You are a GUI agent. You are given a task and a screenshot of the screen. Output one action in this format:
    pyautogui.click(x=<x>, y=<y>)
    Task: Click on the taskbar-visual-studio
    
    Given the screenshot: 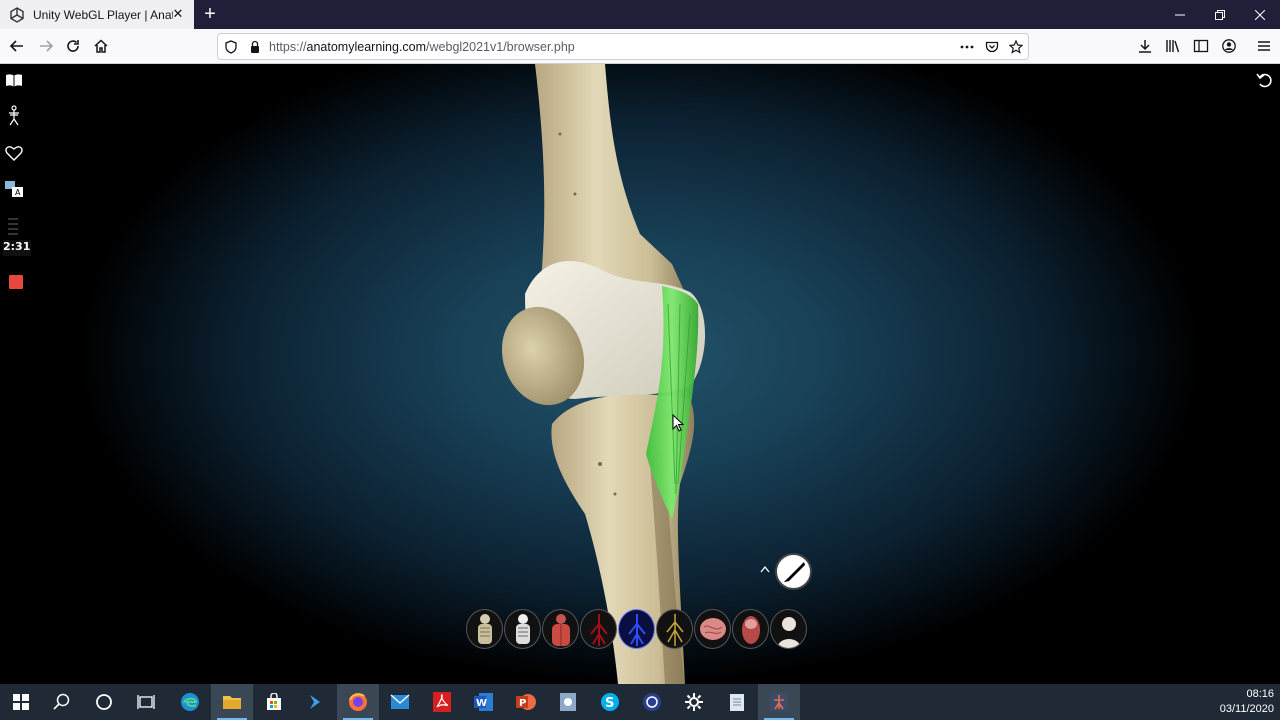 What is the action you would take?
    pyautogui.click(x=316, y=702)
    